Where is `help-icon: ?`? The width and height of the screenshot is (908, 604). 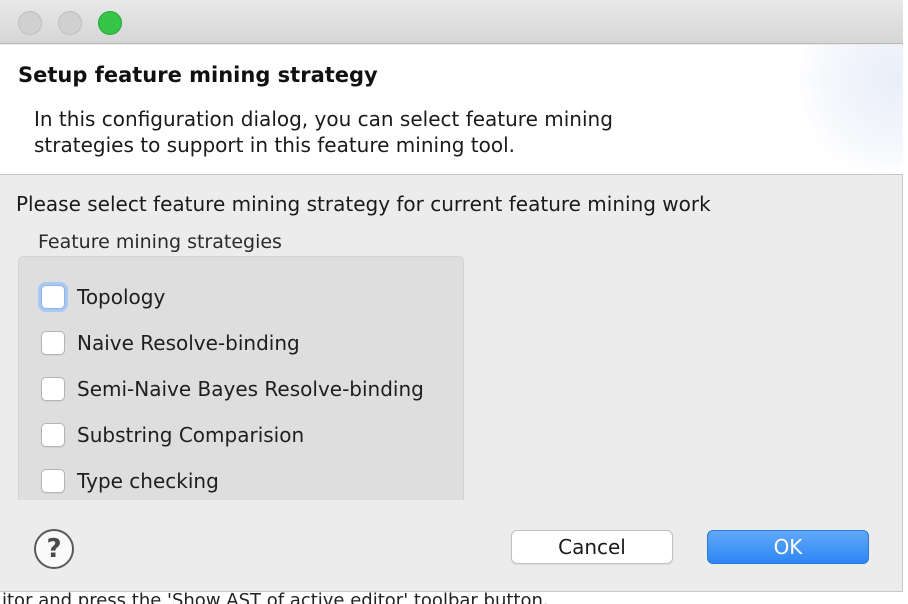 help-icon: ? is located at coordinates (54, 549).